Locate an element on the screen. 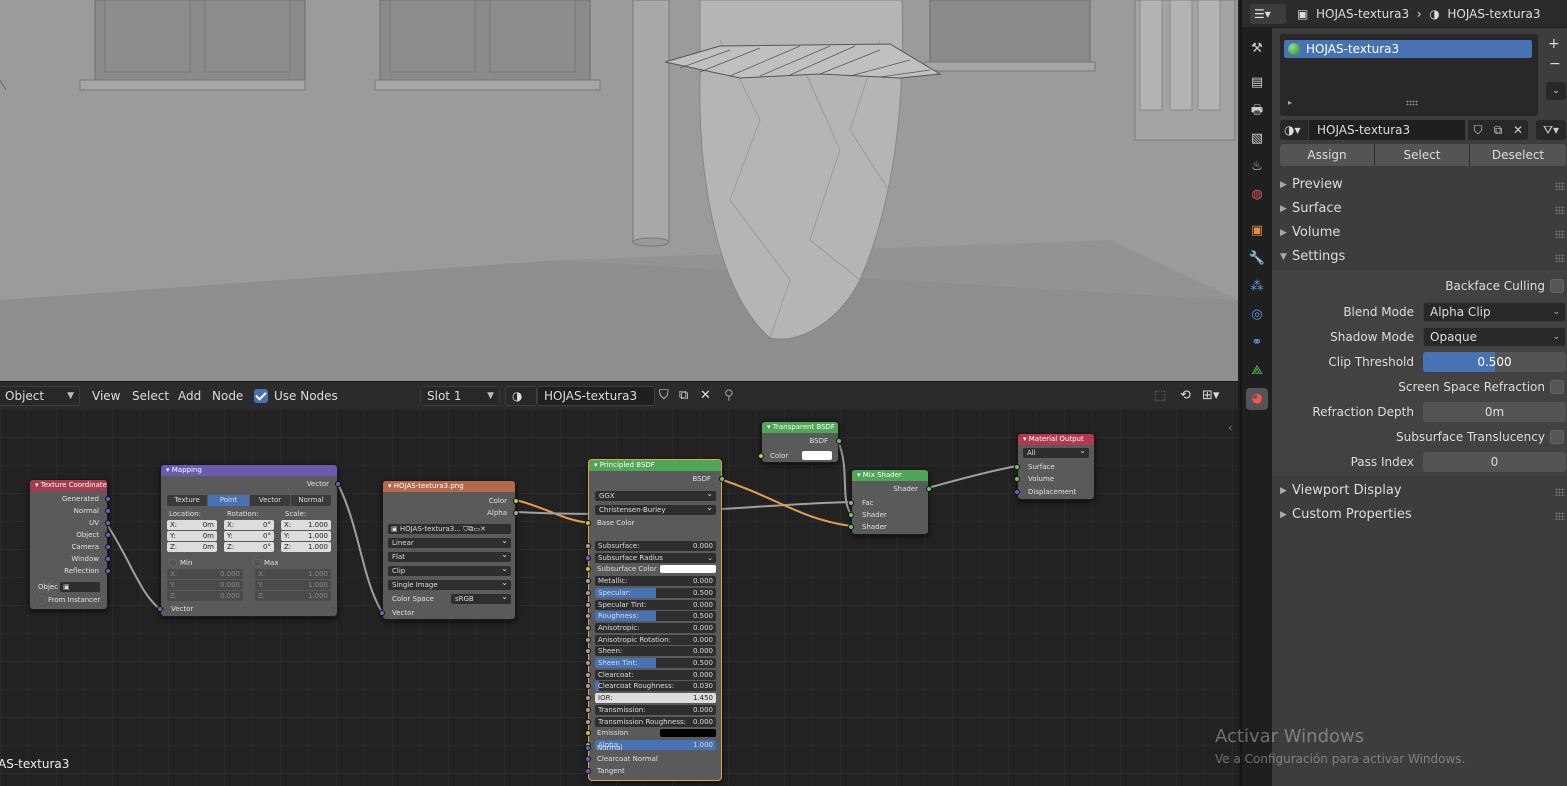 The image size is (1567, 786). scale-x-field: X: 1.000 is located at coordinates (306, 525).